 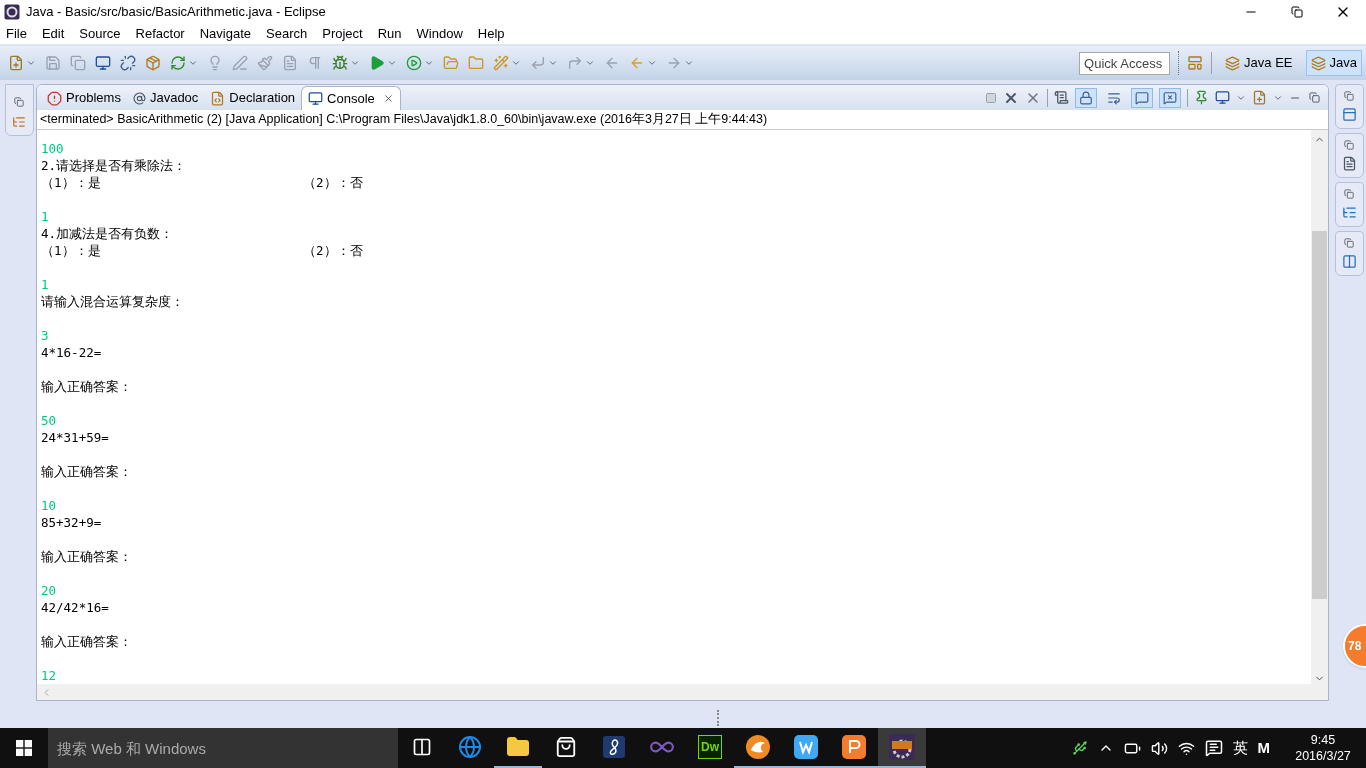 I want to click on quick-access-field: Quick Access, so click(x=1125, y=63).